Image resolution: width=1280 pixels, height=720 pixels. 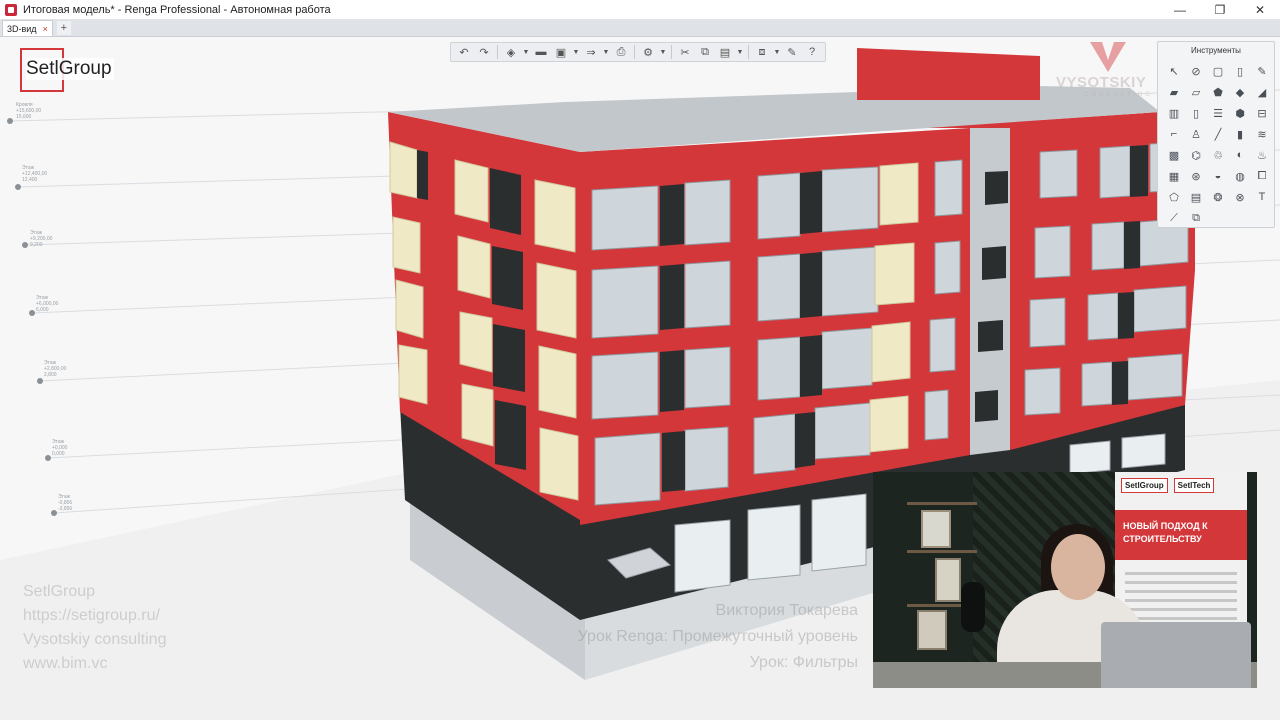 I want to click on ramp-tool-icon: ◢, so click(x=1262, y=92).